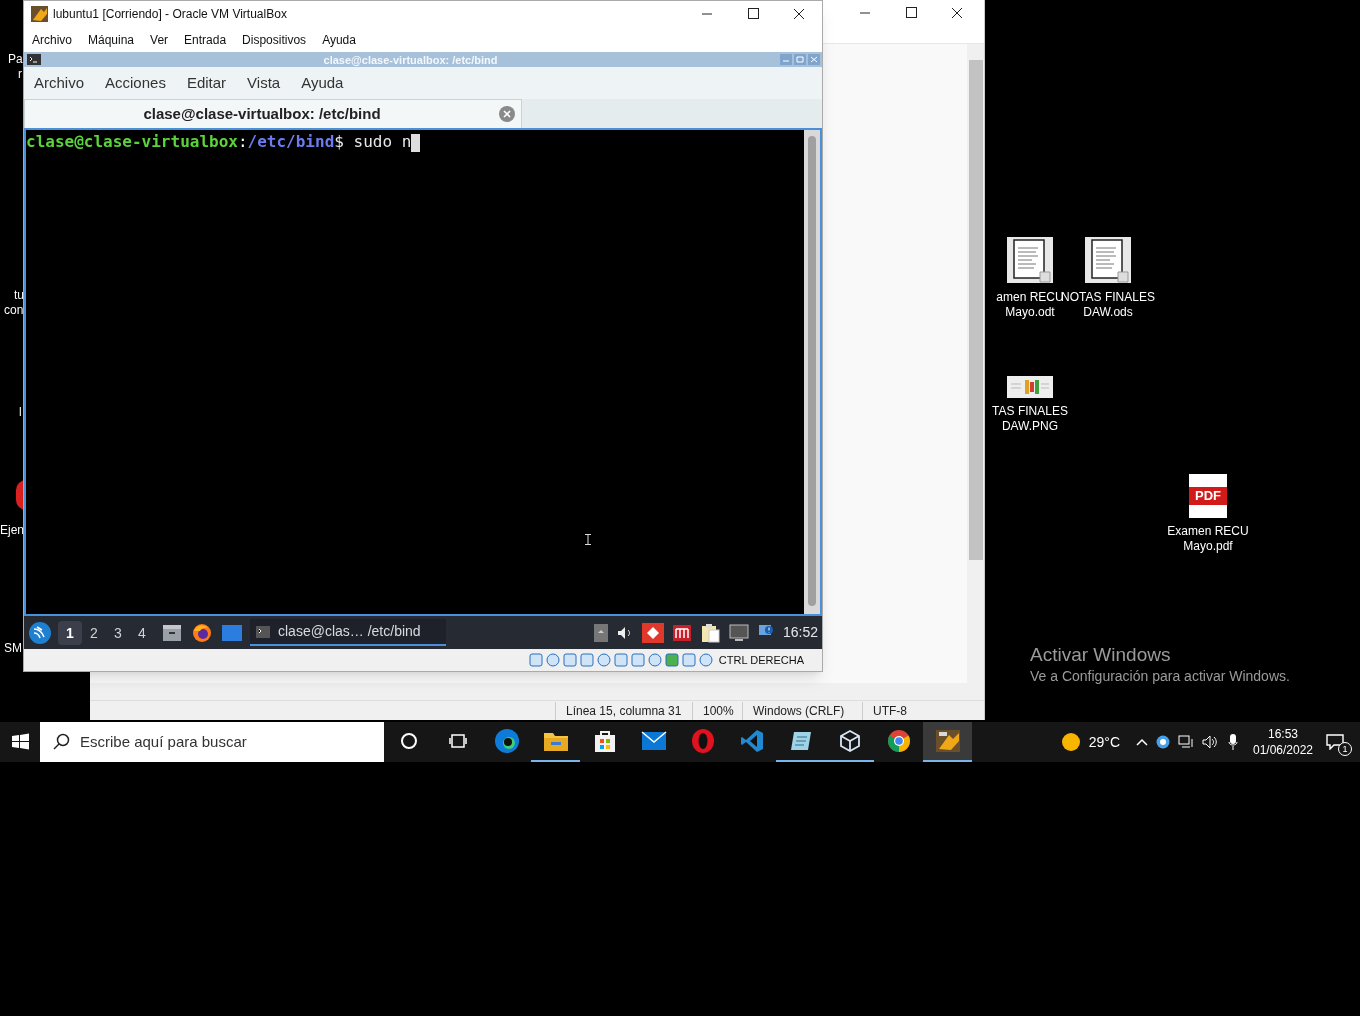 This screenshot has height=1016, width=1360. What do you see at coordinates (1233, 742) in the screenshot?
I see `microphone-icon` at bounding box center [1233, 742].